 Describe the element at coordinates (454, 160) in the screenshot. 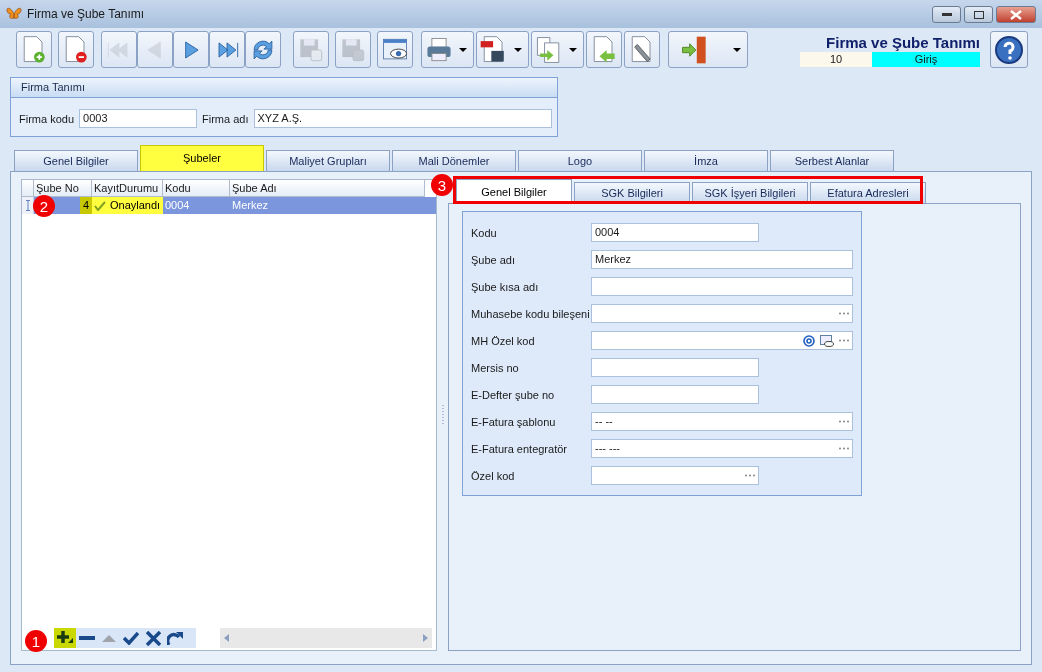

I see `tab: Mali Dönemler` at that location.